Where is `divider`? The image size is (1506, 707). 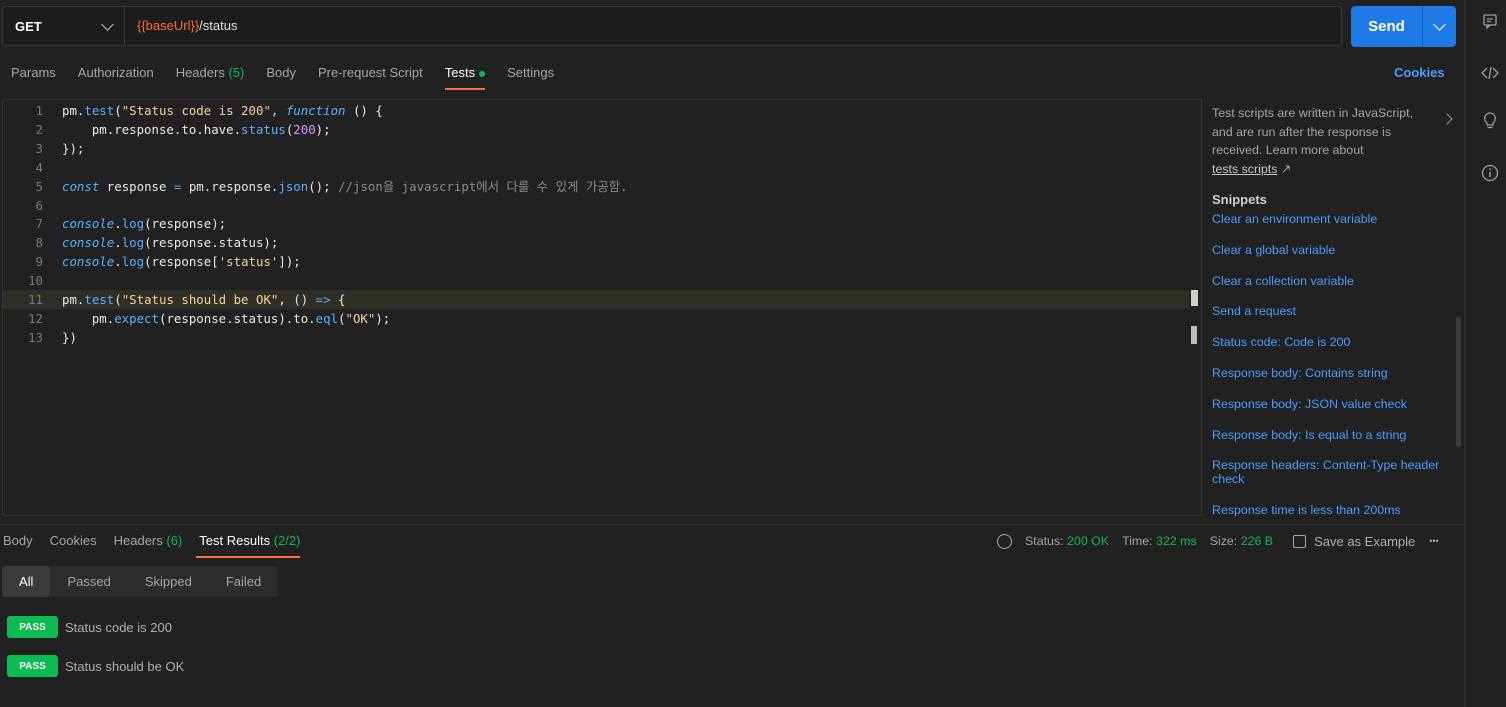 divider is located at coordinates (732, 524).